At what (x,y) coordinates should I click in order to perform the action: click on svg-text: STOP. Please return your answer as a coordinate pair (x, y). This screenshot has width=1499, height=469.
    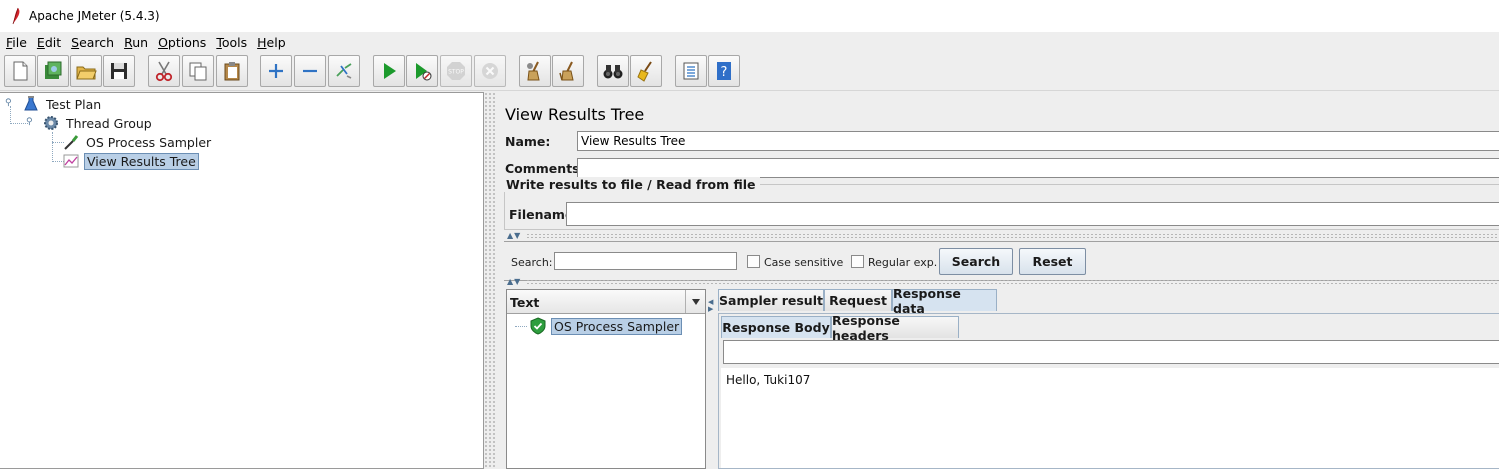
    Looking at the image, I should click on (456, 72).